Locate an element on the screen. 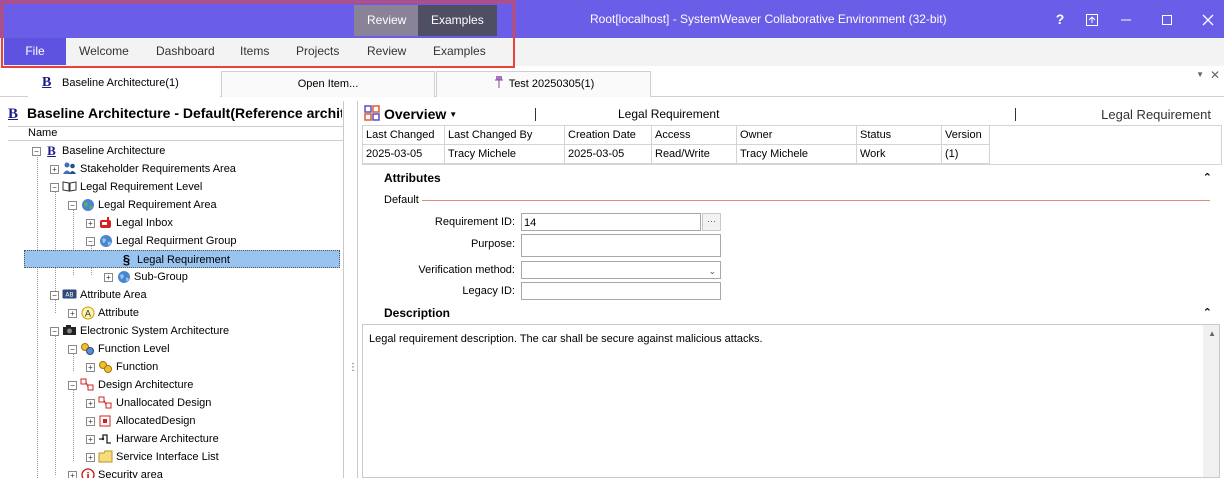  tree-node-function-level: − Function Level is located at coordinates (119, 349).